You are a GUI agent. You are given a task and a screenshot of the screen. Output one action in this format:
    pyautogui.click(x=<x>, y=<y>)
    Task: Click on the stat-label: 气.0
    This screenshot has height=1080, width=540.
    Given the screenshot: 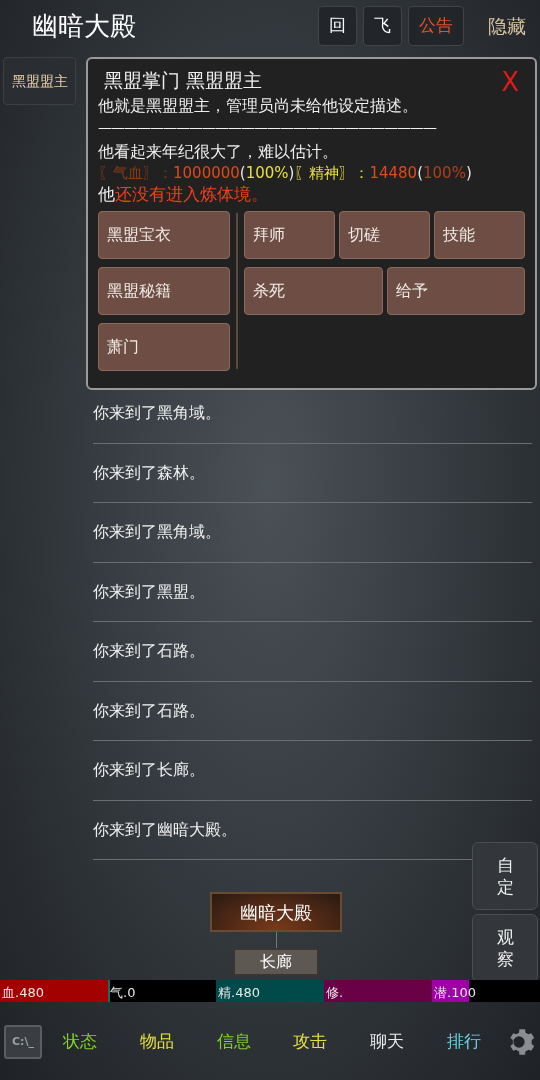 What is the action you would take?
    pyautogui.click(x=123, y=992)
    